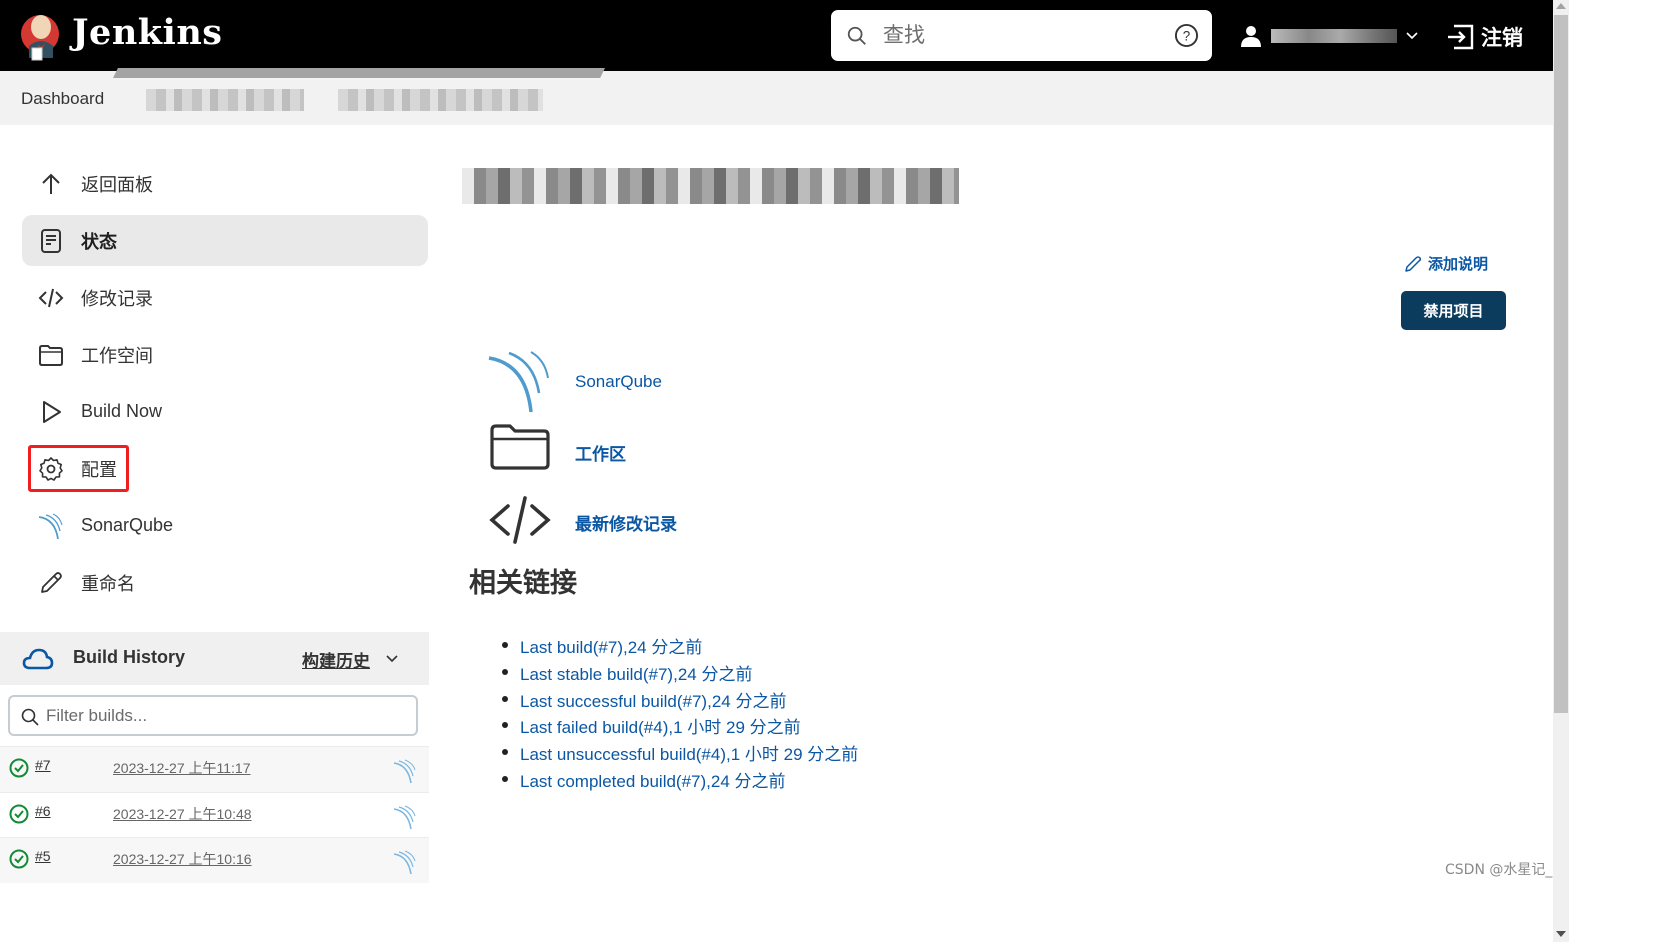  Describe the element at coordinates (51, 184) in the screenshot. I see `arrow-up-icon` at that location.